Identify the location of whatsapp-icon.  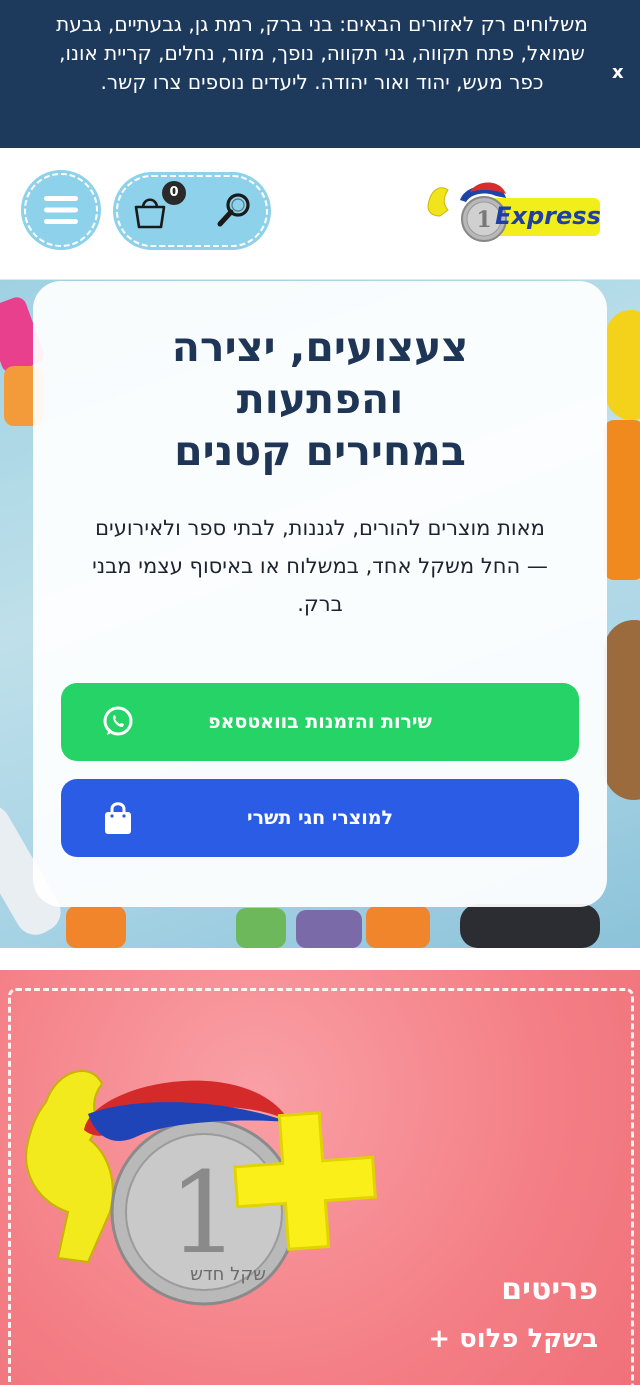
(118, 721).